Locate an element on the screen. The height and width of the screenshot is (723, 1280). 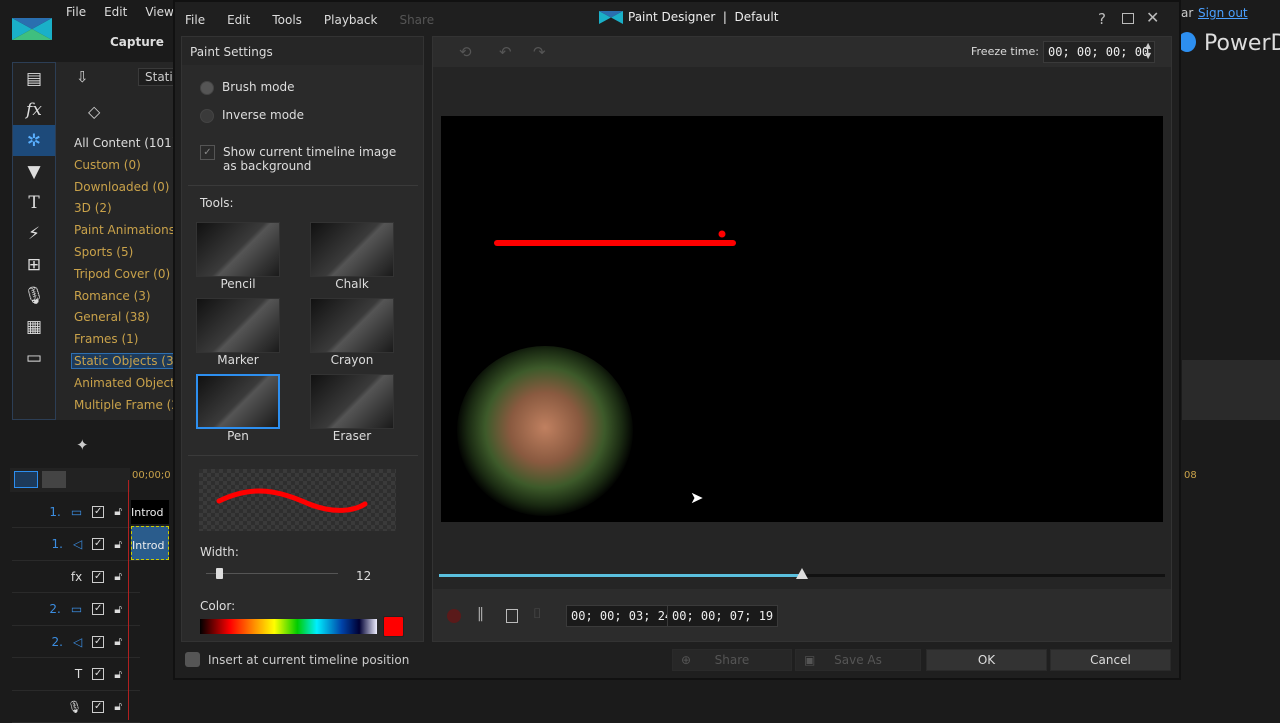
library-item: General (38) is located at coordinates (112, 317).